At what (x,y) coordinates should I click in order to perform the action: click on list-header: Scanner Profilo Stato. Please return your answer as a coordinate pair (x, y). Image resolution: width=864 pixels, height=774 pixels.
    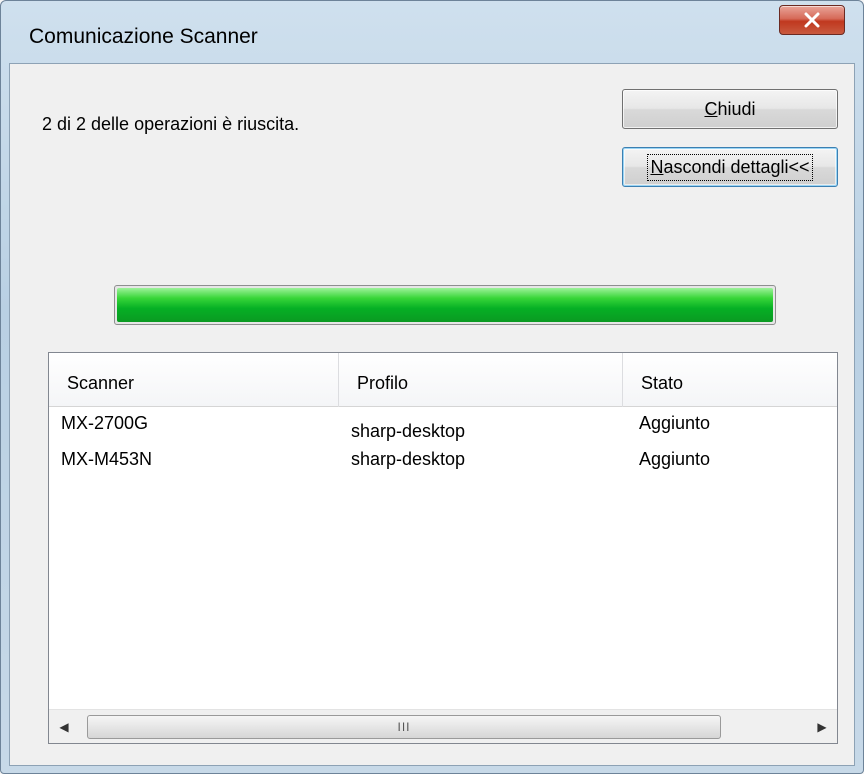
    Looking at the image, I should click on (443, 380).